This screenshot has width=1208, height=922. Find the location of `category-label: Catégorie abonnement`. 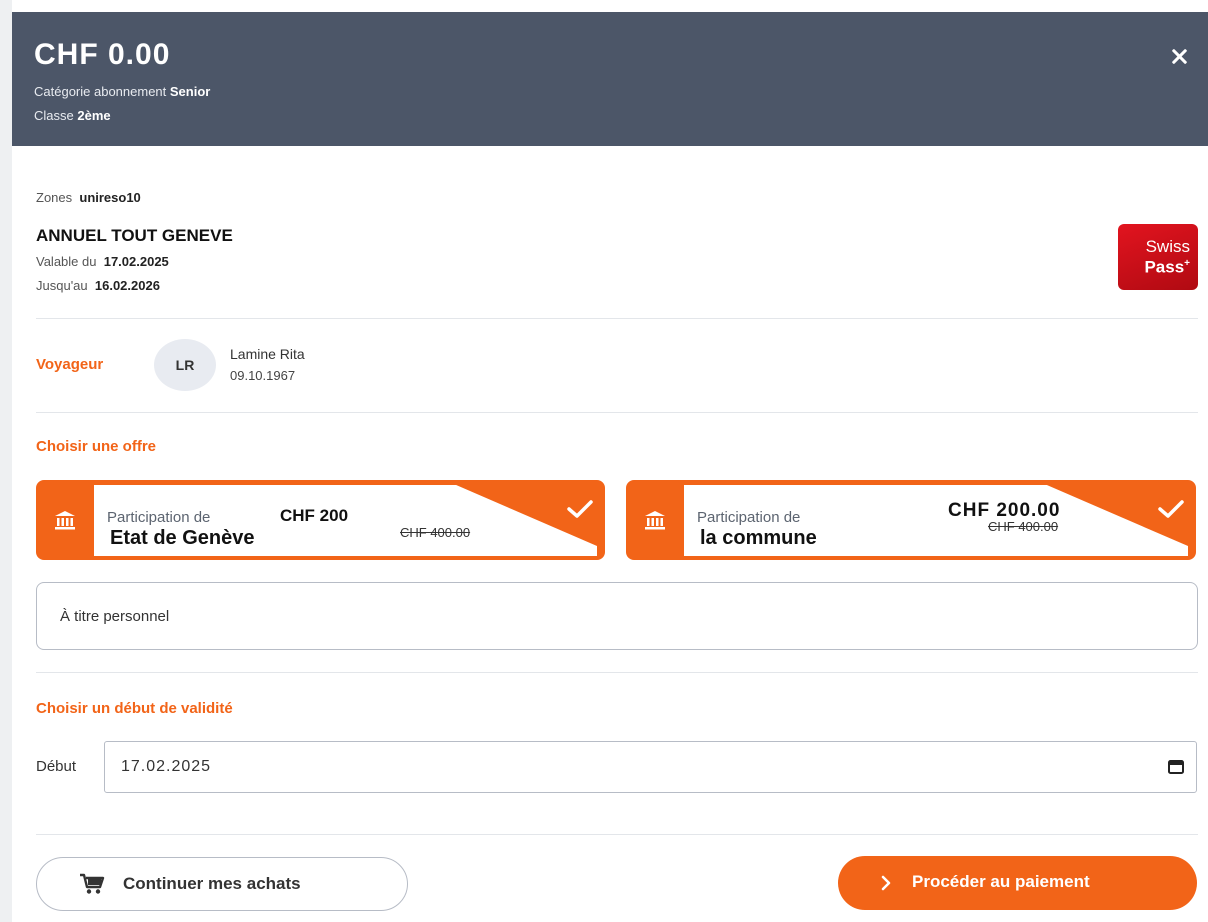

category-label: Catégorie abonnement is located at coordinates (100, 91).